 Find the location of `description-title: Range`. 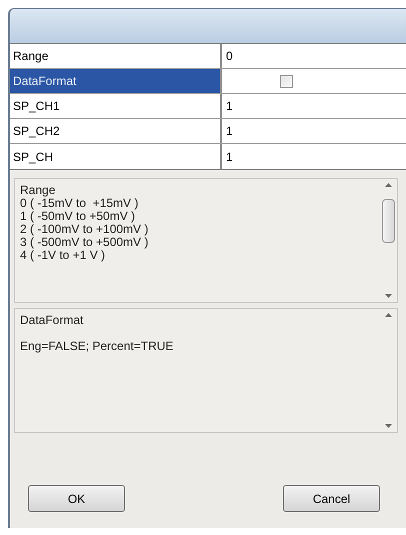

description-title: Range is located at coordinates (38, 190).